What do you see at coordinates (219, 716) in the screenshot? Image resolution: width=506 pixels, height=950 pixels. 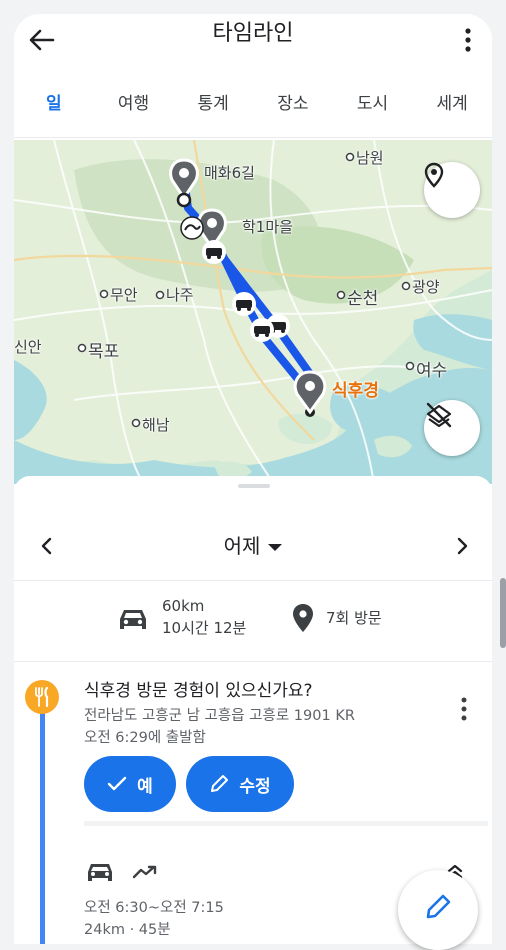 I see `place-address: 전라남도 고흥군 남 고흥읍 고흥로 1901 KR` at bounding box center [219, 716].